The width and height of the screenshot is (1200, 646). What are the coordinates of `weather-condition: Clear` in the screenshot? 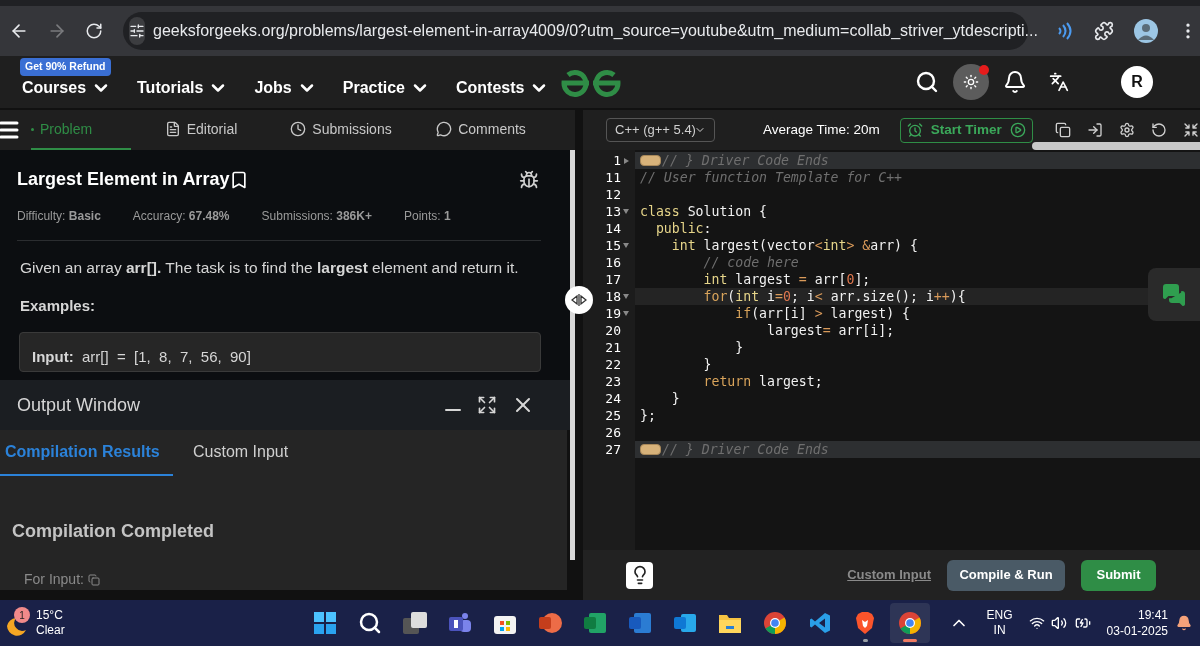 It's located at (50, 630).